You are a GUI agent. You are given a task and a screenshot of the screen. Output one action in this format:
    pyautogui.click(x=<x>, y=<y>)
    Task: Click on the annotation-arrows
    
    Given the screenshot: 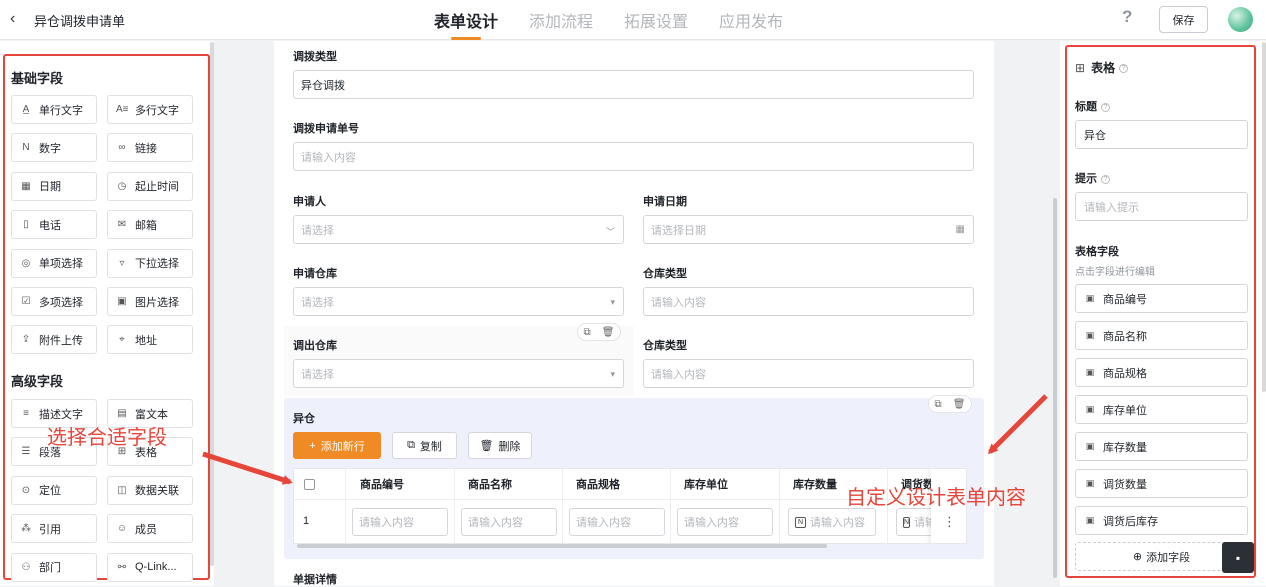 What is the action you would take?
    pyautogui.click(x=625, y=439)
    